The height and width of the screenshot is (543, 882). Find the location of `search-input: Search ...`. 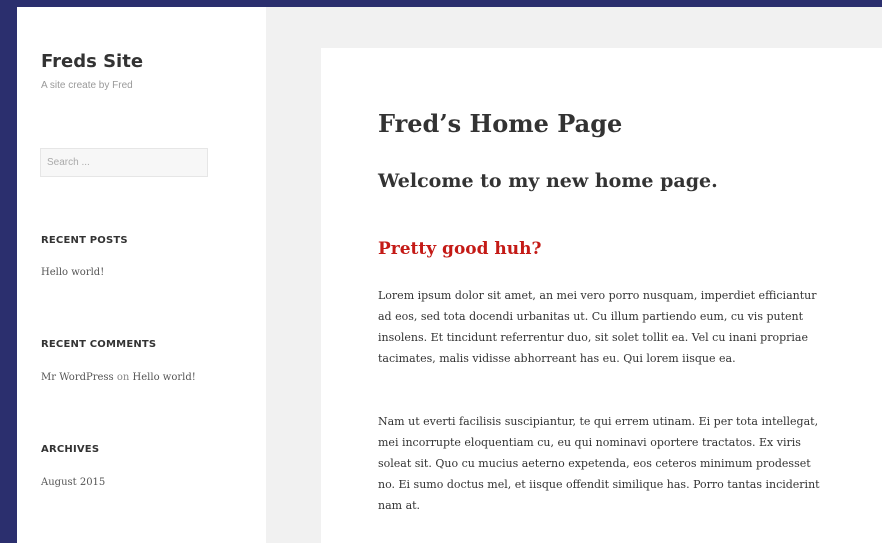

search-input: Search ... is located at coordinates (124, 162).